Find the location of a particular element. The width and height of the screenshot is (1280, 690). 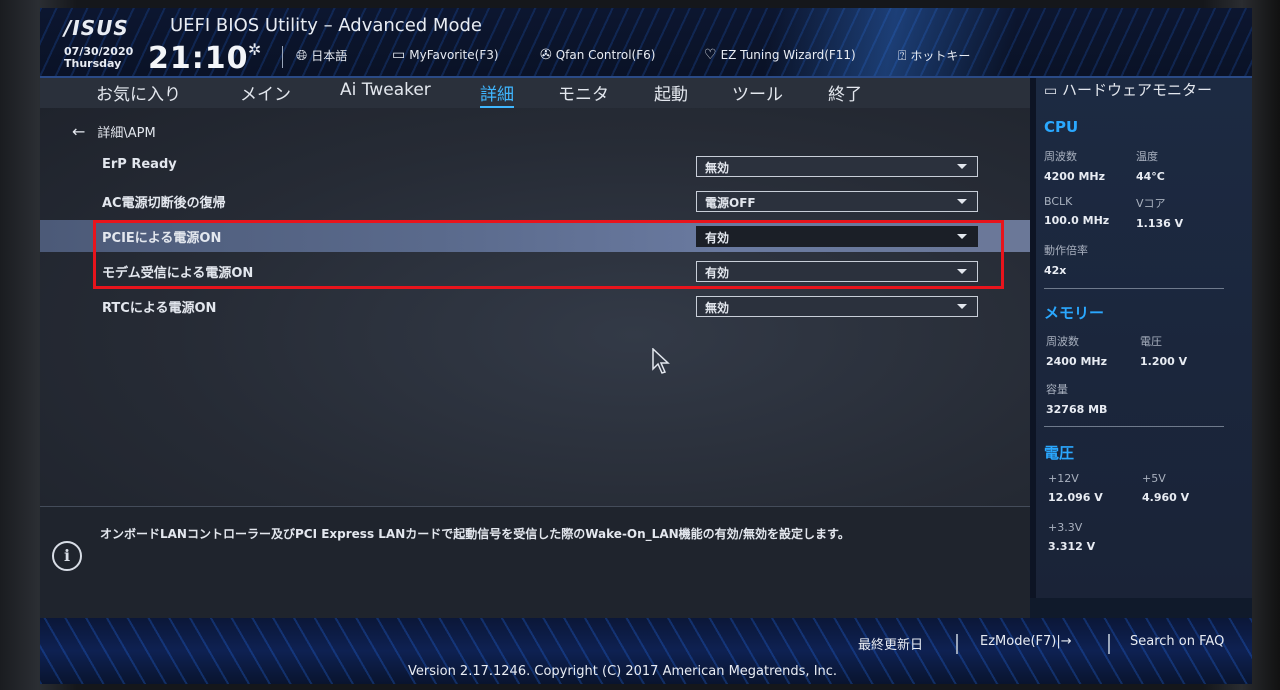

tab-tool: ツール is located at coordinates (757, 92).